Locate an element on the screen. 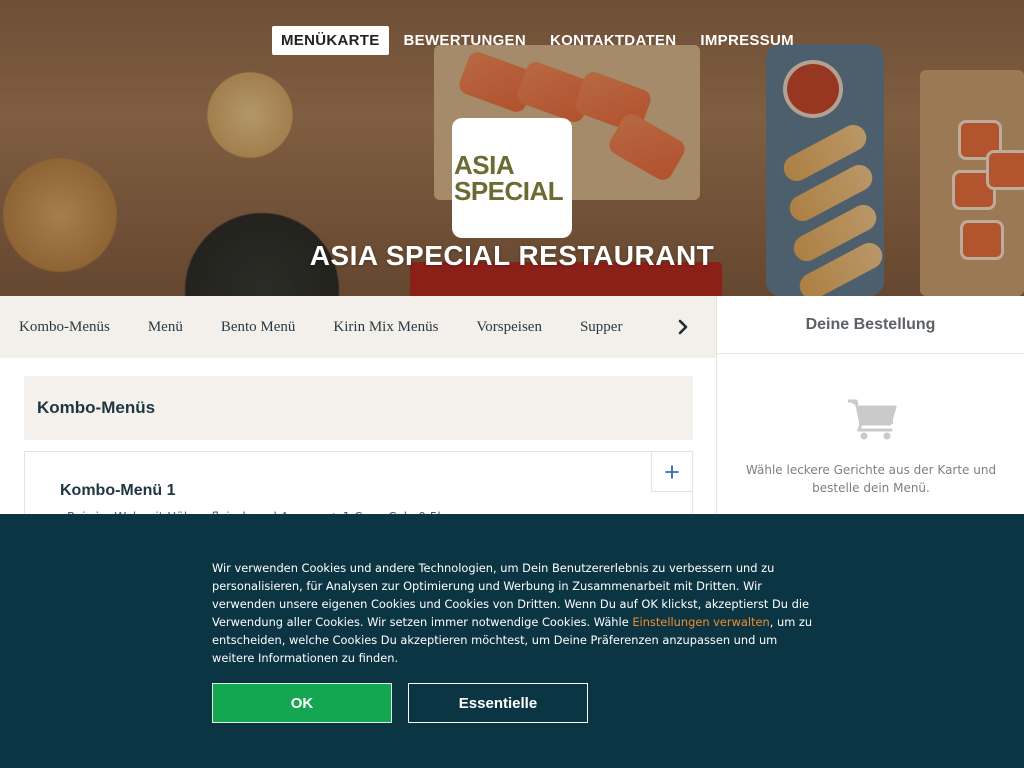 The height and width of the screenshot is (768, 1024). category-kirin-mix-menus: Kirin Mix Menüs is located at coordinates (385, 327).